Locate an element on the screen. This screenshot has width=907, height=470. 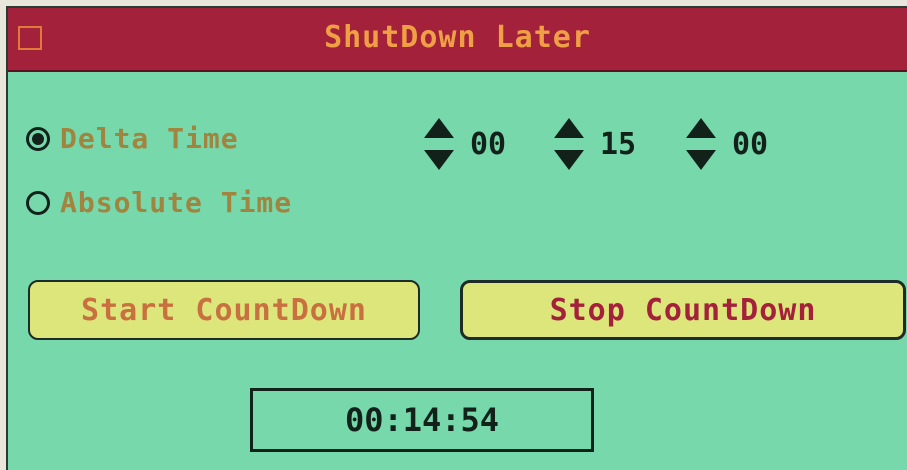
radio-unselected-icon is located at coordinates (38, 202).